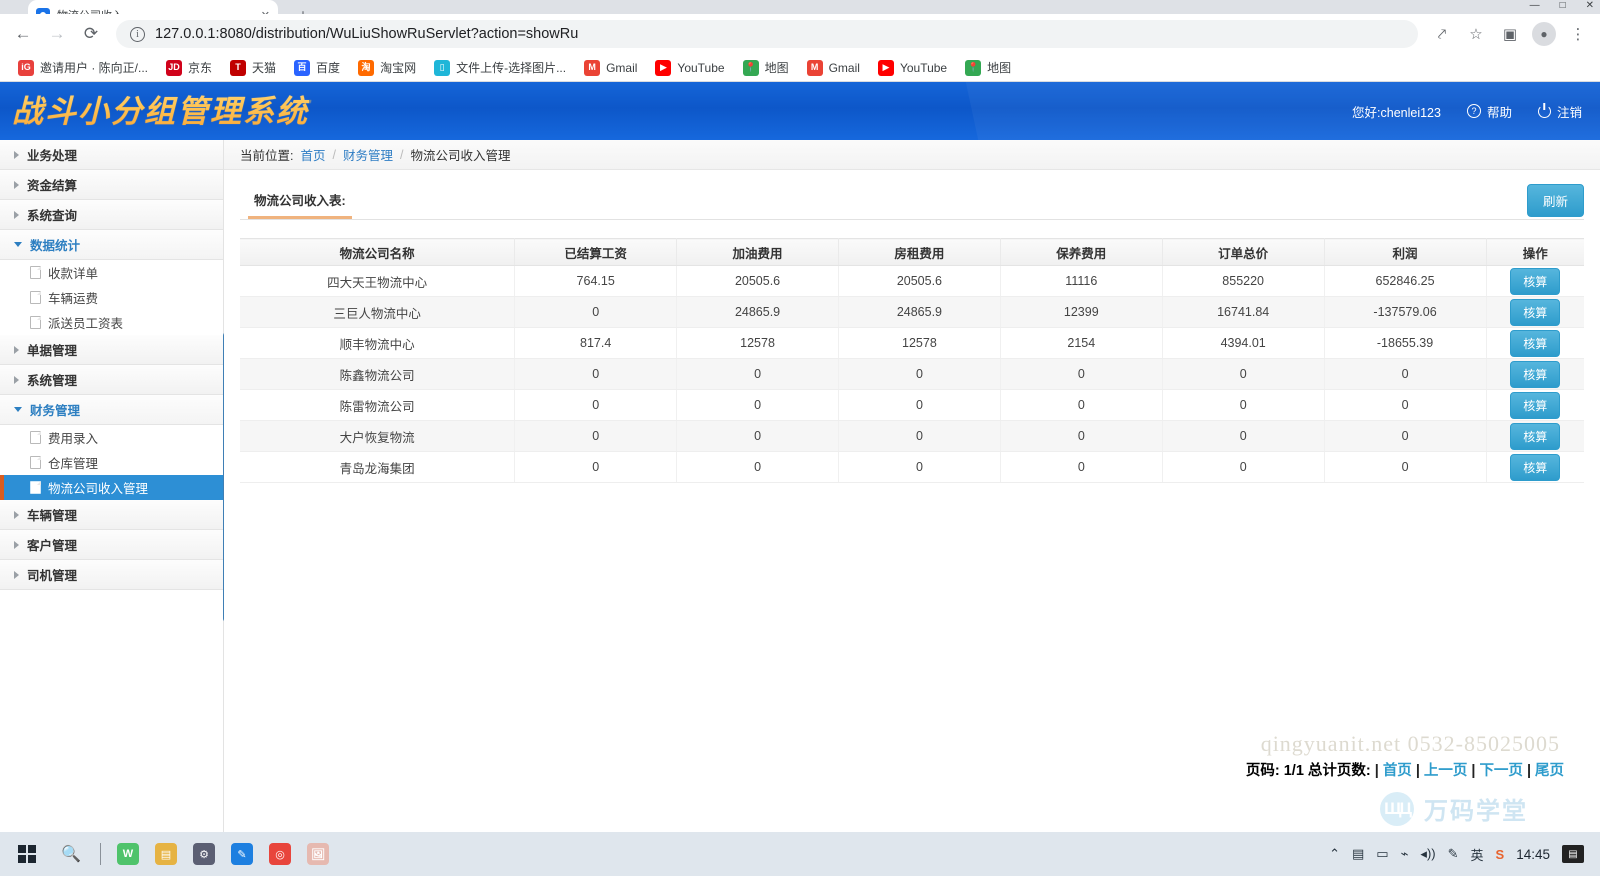  Describe the element at coordinates (111, 185) in the screenshot. I see `sidebar-group-1: 资金结算` at that location.